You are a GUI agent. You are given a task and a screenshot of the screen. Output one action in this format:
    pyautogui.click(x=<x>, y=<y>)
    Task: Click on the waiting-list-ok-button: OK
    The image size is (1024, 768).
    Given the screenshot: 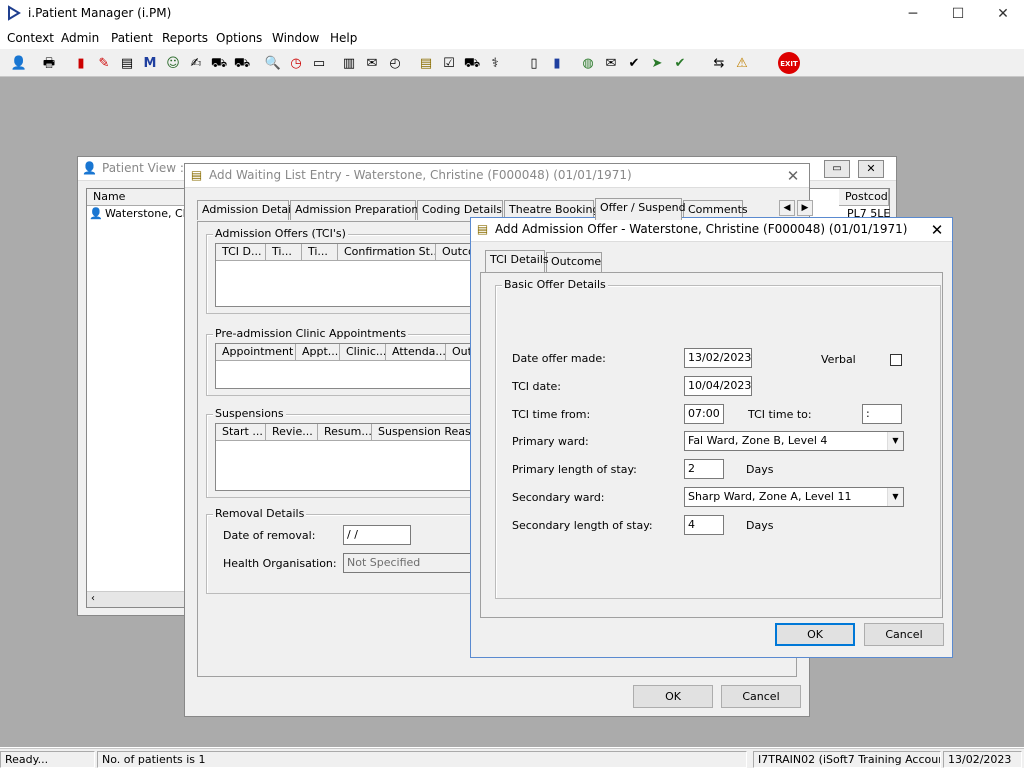 What is the action you would take?
    pyautogui.click(x=673, y=696)
    